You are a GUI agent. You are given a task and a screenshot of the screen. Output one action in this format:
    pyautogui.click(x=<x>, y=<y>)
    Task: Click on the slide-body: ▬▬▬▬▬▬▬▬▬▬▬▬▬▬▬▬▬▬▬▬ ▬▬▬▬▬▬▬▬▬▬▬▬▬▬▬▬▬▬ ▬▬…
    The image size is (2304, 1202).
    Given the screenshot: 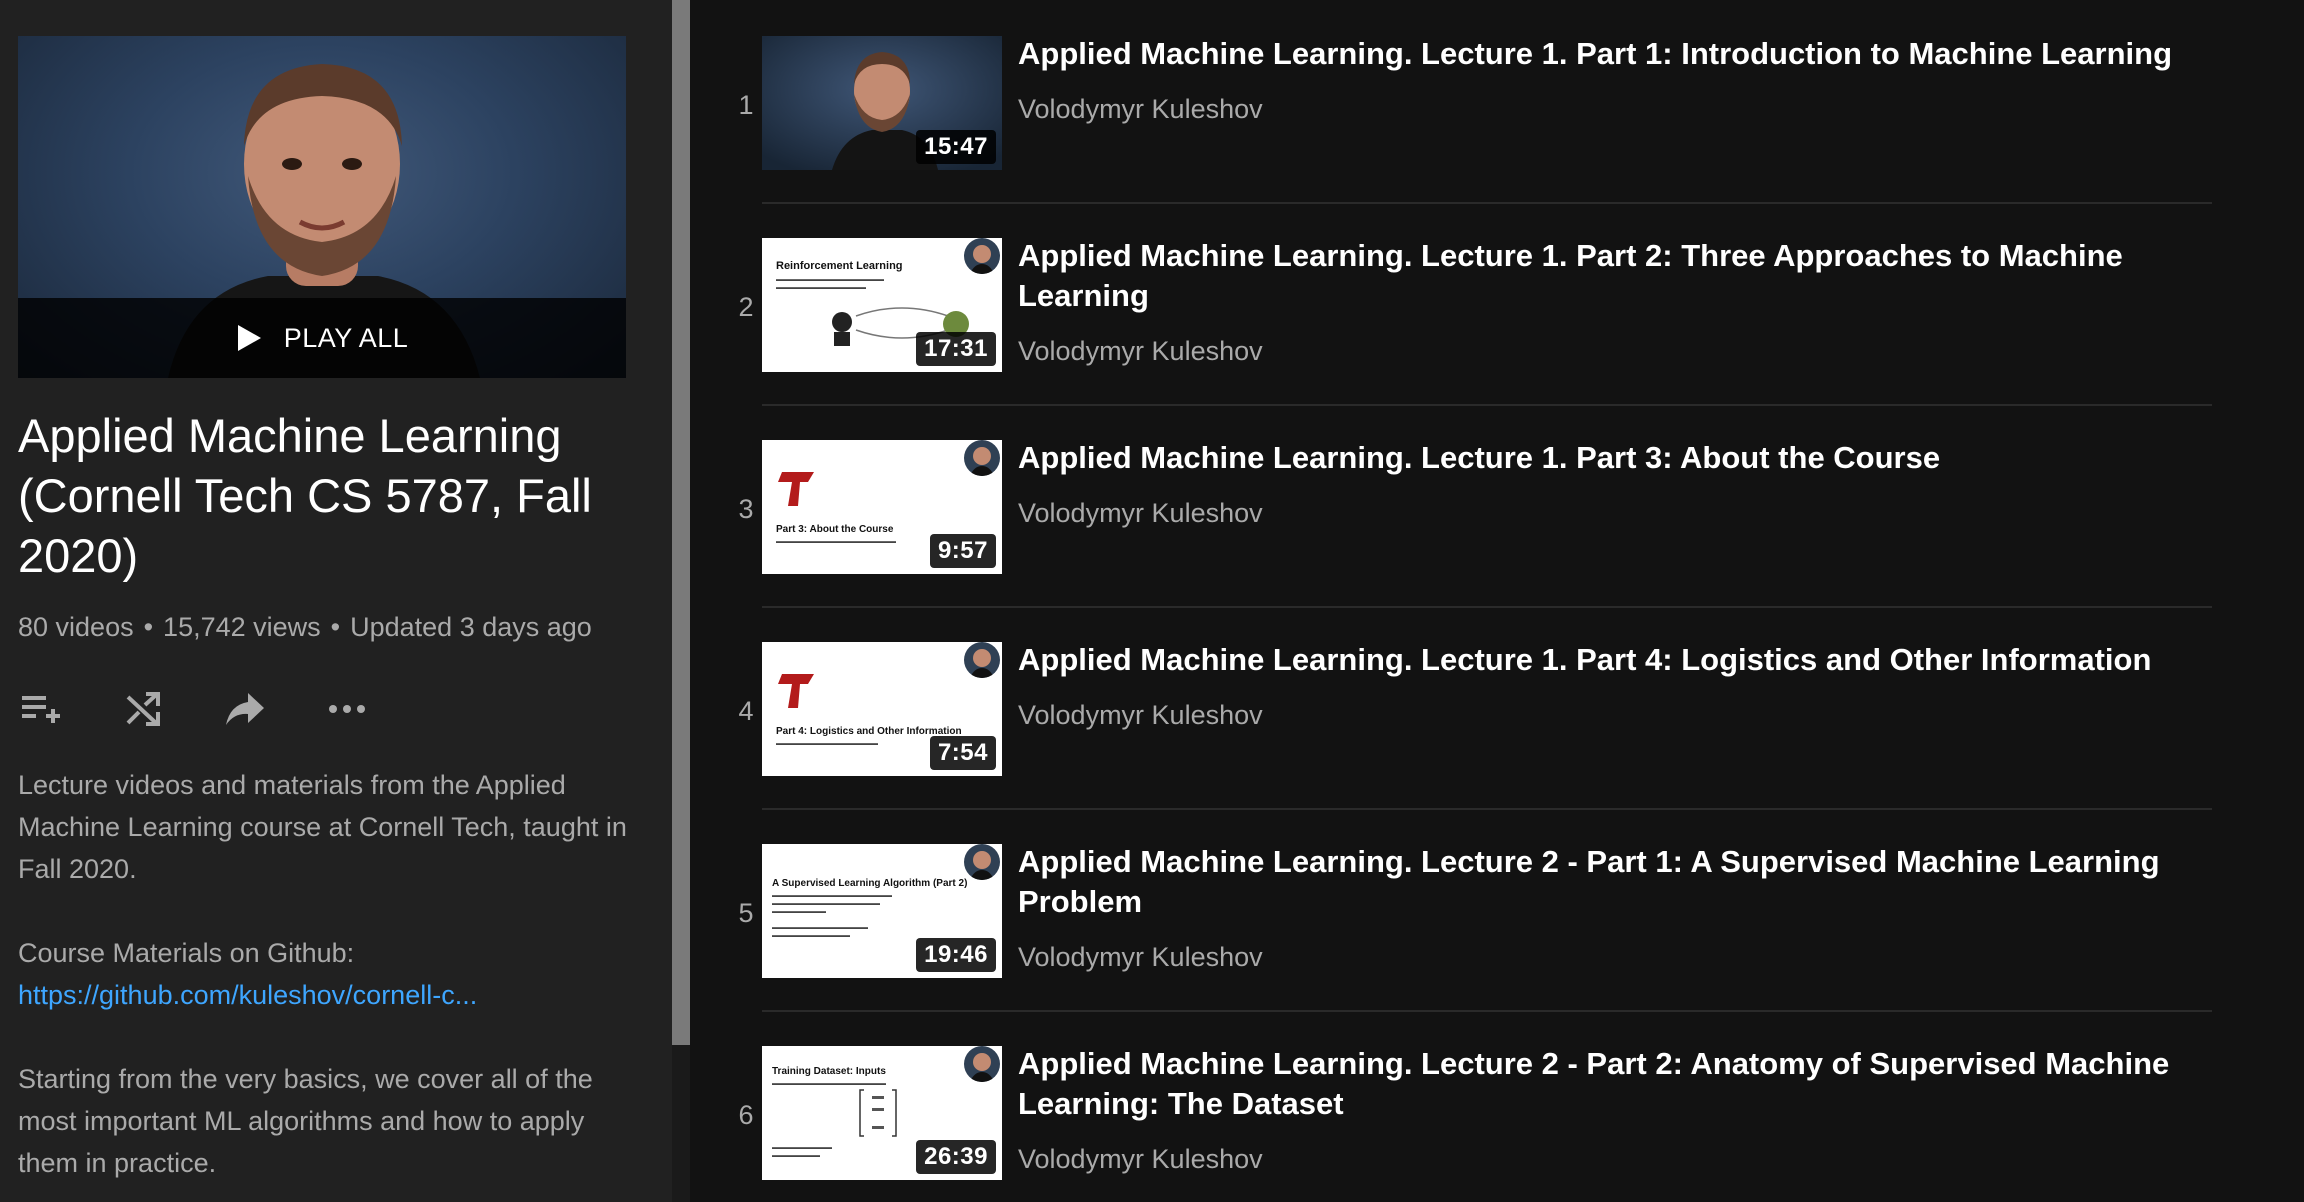 What is the action you would take?
    pyautogui.click(x=832, y=916)
    